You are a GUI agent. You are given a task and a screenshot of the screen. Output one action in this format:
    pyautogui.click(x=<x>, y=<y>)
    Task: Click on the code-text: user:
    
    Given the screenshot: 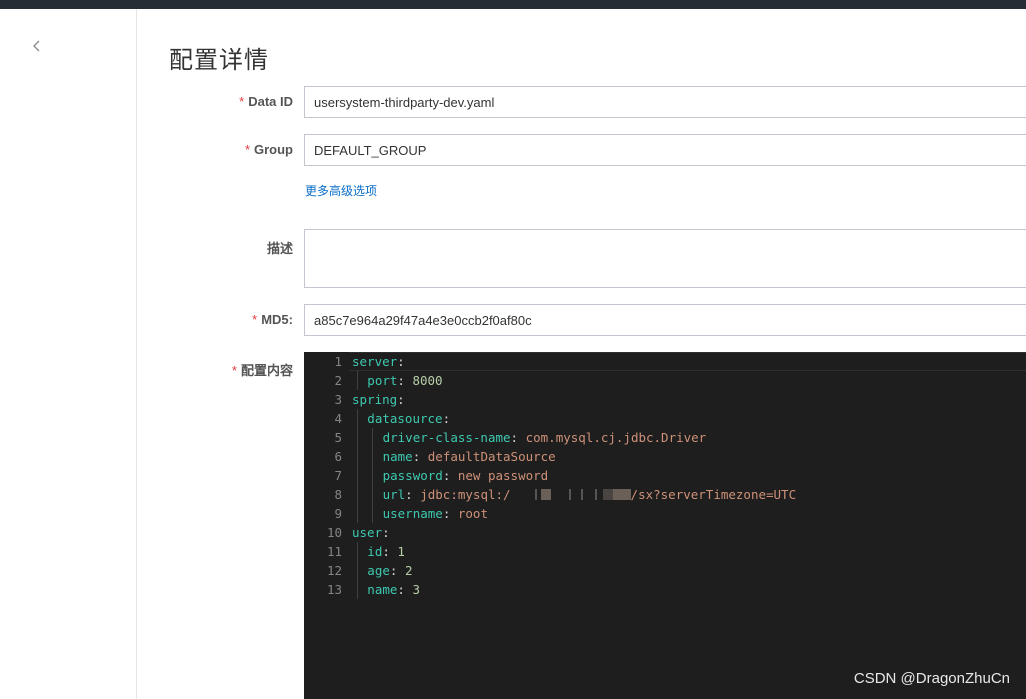 What is the action you would take?
    pyautogui.click(x=371, y=532)
    